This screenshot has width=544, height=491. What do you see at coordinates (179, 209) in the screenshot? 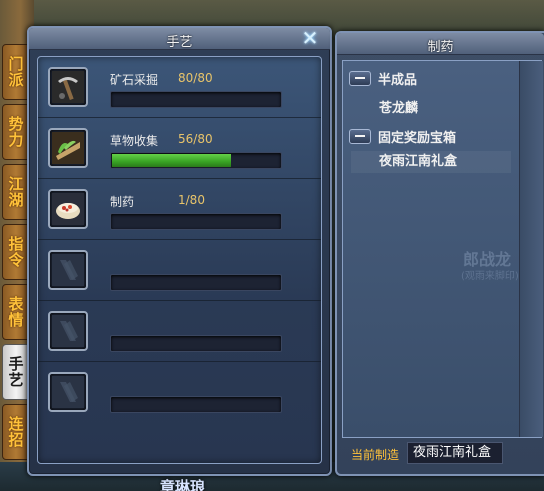
I see `skill-row-medicine: 制药 1/80` at bounding box center [179, 209].